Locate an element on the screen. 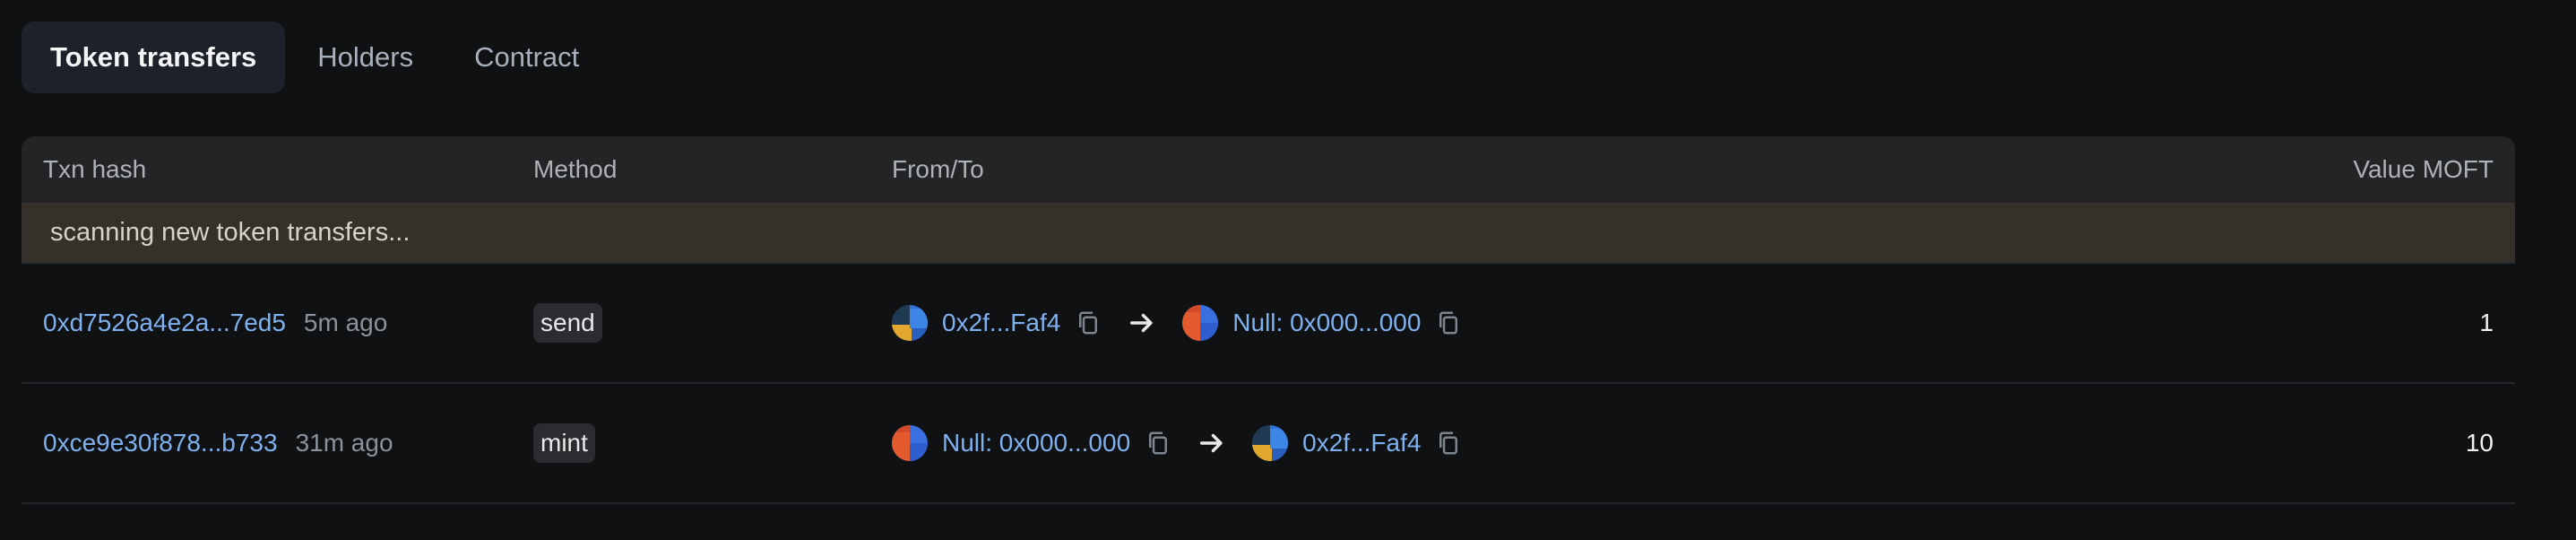 The image size is (2576, 540). header-from-to: From/To is located at coordinates (938, 169).